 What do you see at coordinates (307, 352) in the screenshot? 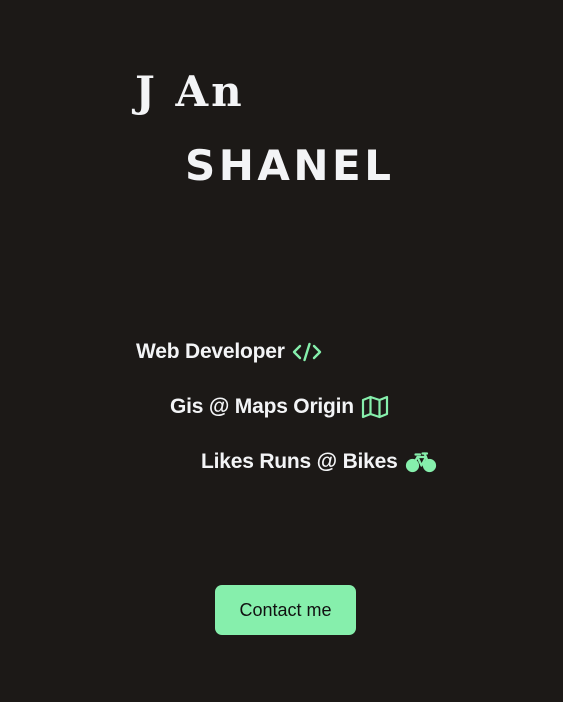
I see `code-icon` at bounding box center [307, 352].